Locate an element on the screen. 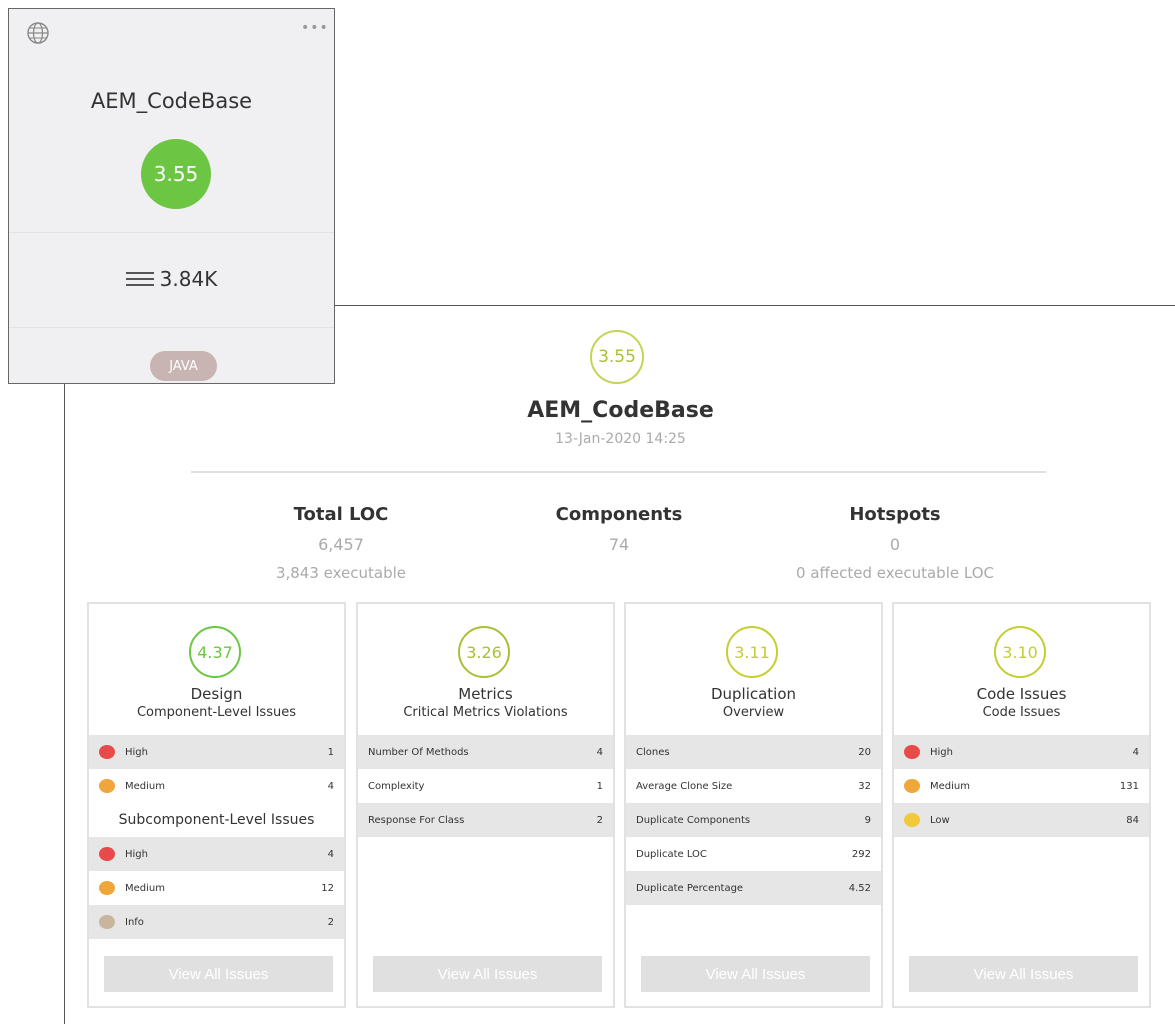 The height and width of the screenshot is (1024, 1175). list-item: Medium 4 is located at coordinates (216, 786).